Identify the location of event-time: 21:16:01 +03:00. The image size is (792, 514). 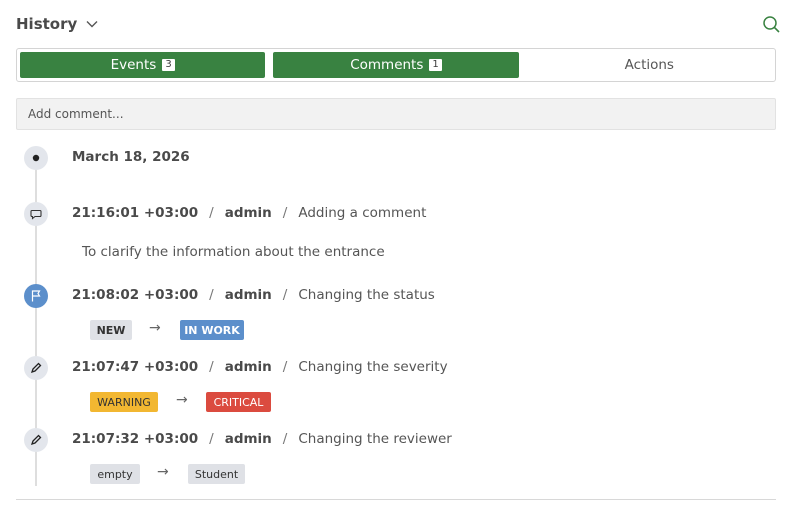
(135, 213).